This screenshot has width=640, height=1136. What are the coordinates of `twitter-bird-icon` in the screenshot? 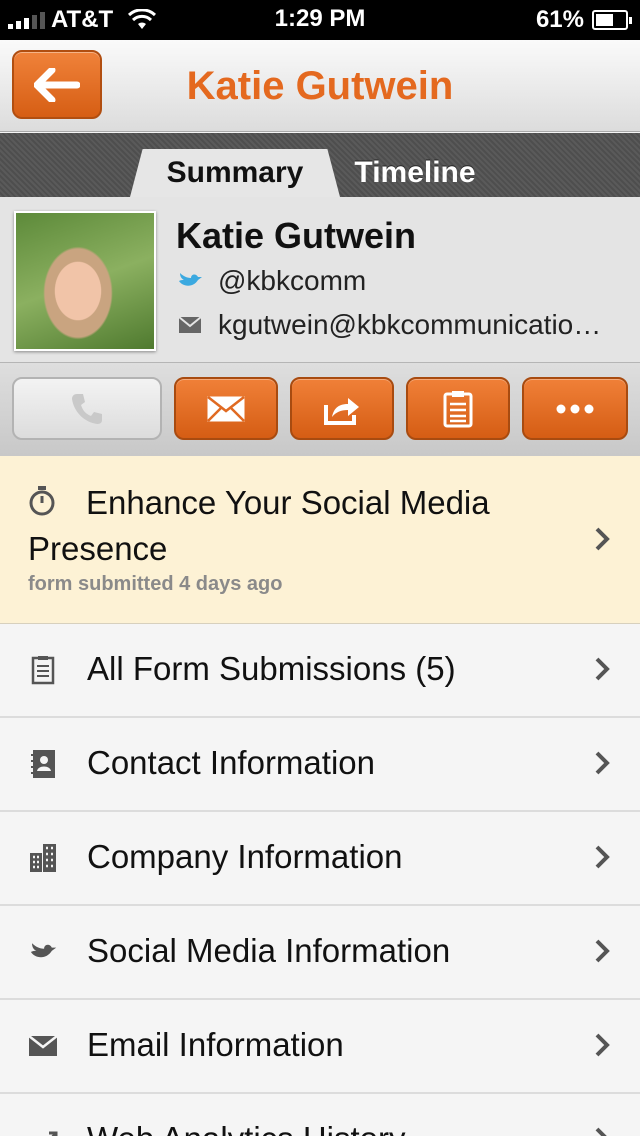 It's located at (190, 281).